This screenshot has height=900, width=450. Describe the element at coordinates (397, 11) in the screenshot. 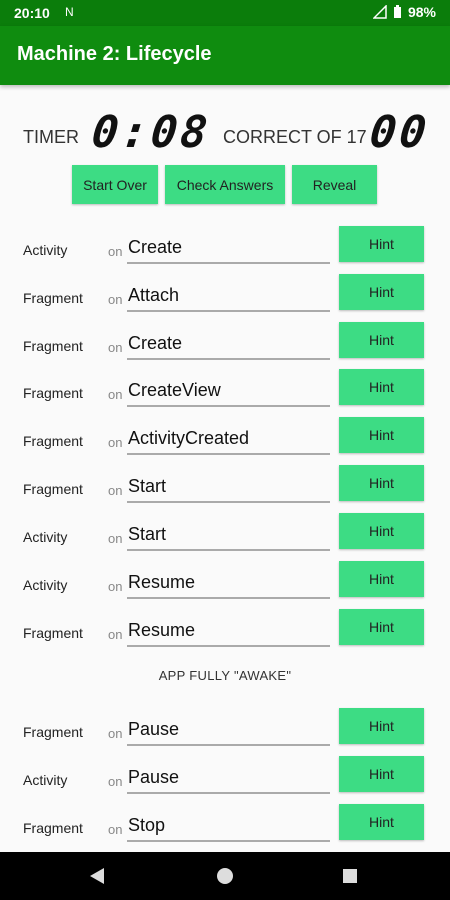

I see `battery-icon` at that location.